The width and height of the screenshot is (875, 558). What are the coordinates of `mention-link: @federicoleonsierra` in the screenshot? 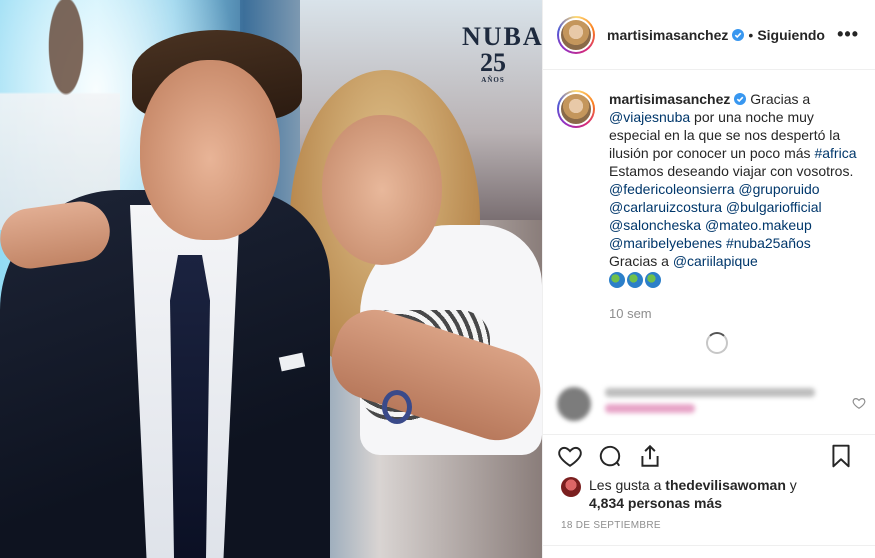 It's located at (672, 189).